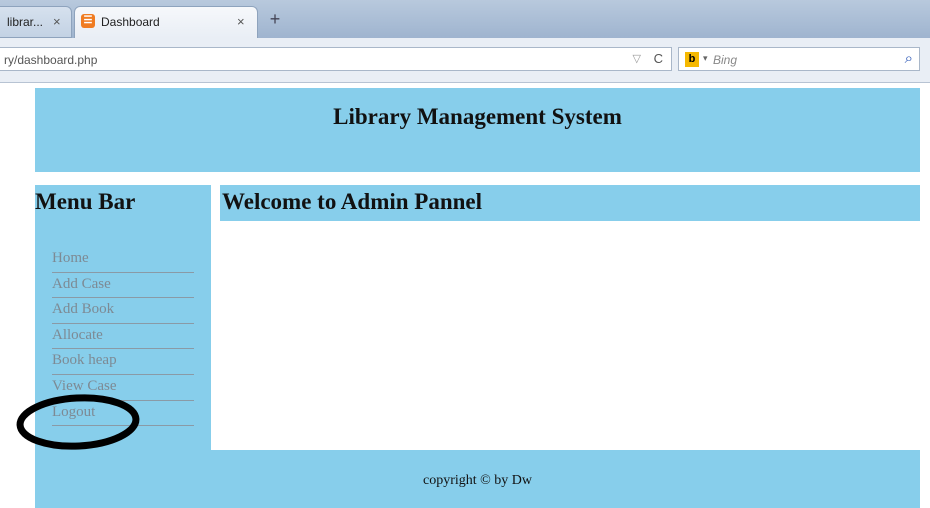 The image size is (930, 508). What do you see at coordinates (465, 19) in the screenshot?
I see `browser-tab-strip: librar... × ☰ Dashboard × +` at bounding box center [465, 19].